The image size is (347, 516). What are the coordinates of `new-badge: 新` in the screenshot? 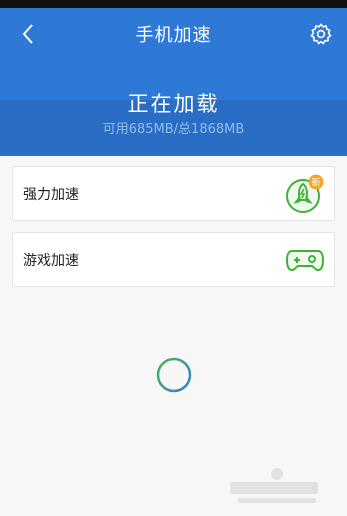 It's located at (315, 183).